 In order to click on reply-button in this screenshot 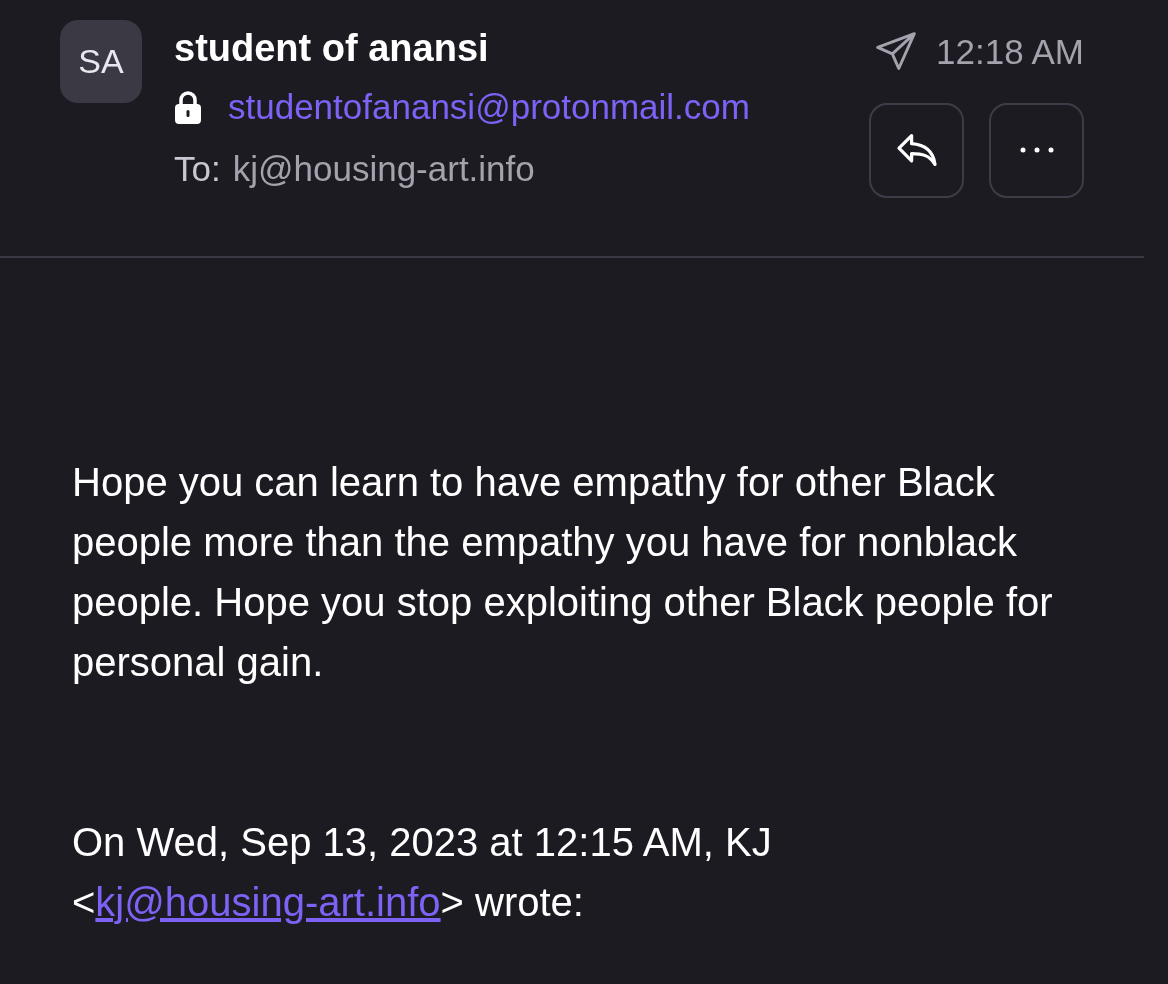, I will do `click(916, 150)`.